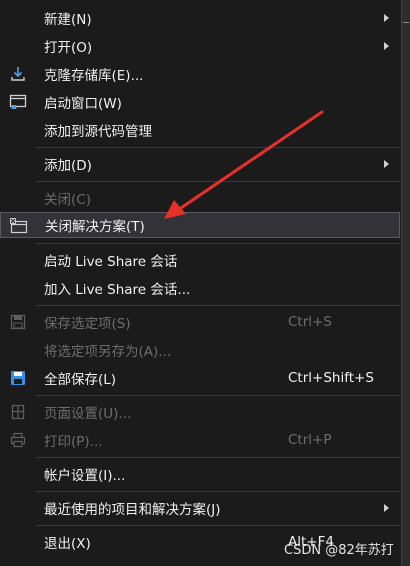  What do you see at coordinates (244, 164) in the screenshot?
I see `annotation-arrow-icon` at bounding box center [244, 164].